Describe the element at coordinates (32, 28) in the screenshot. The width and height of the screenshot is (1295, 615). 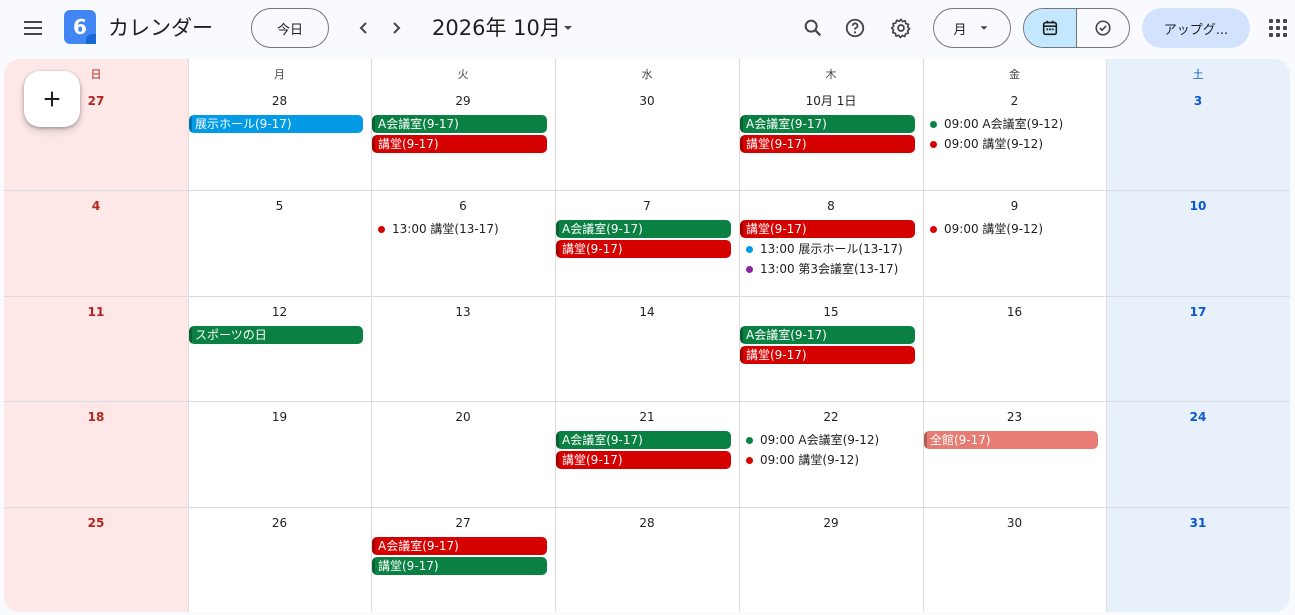
I see `main-menu-button` at that location.